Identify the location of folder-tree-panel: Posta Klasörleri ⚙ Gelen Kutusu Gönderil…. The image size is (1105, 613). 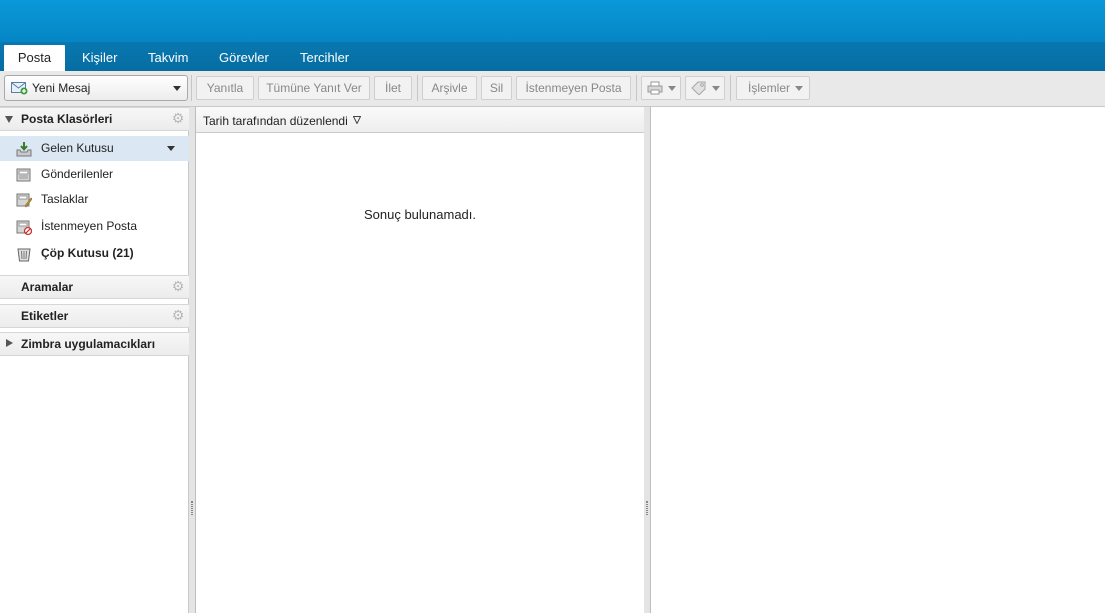
(94, 360).